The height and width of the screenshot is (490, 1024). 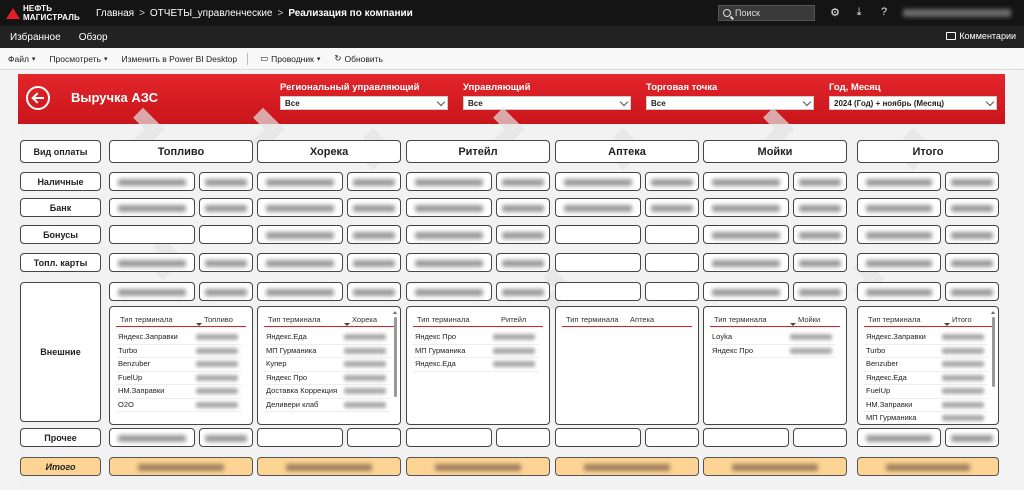 What do you see at coordinates (211, 13) in the screenshot?
I see `breadcrumb-reports: ОТЧЕТЫ_управленческие` at bounding box center [211, 13].